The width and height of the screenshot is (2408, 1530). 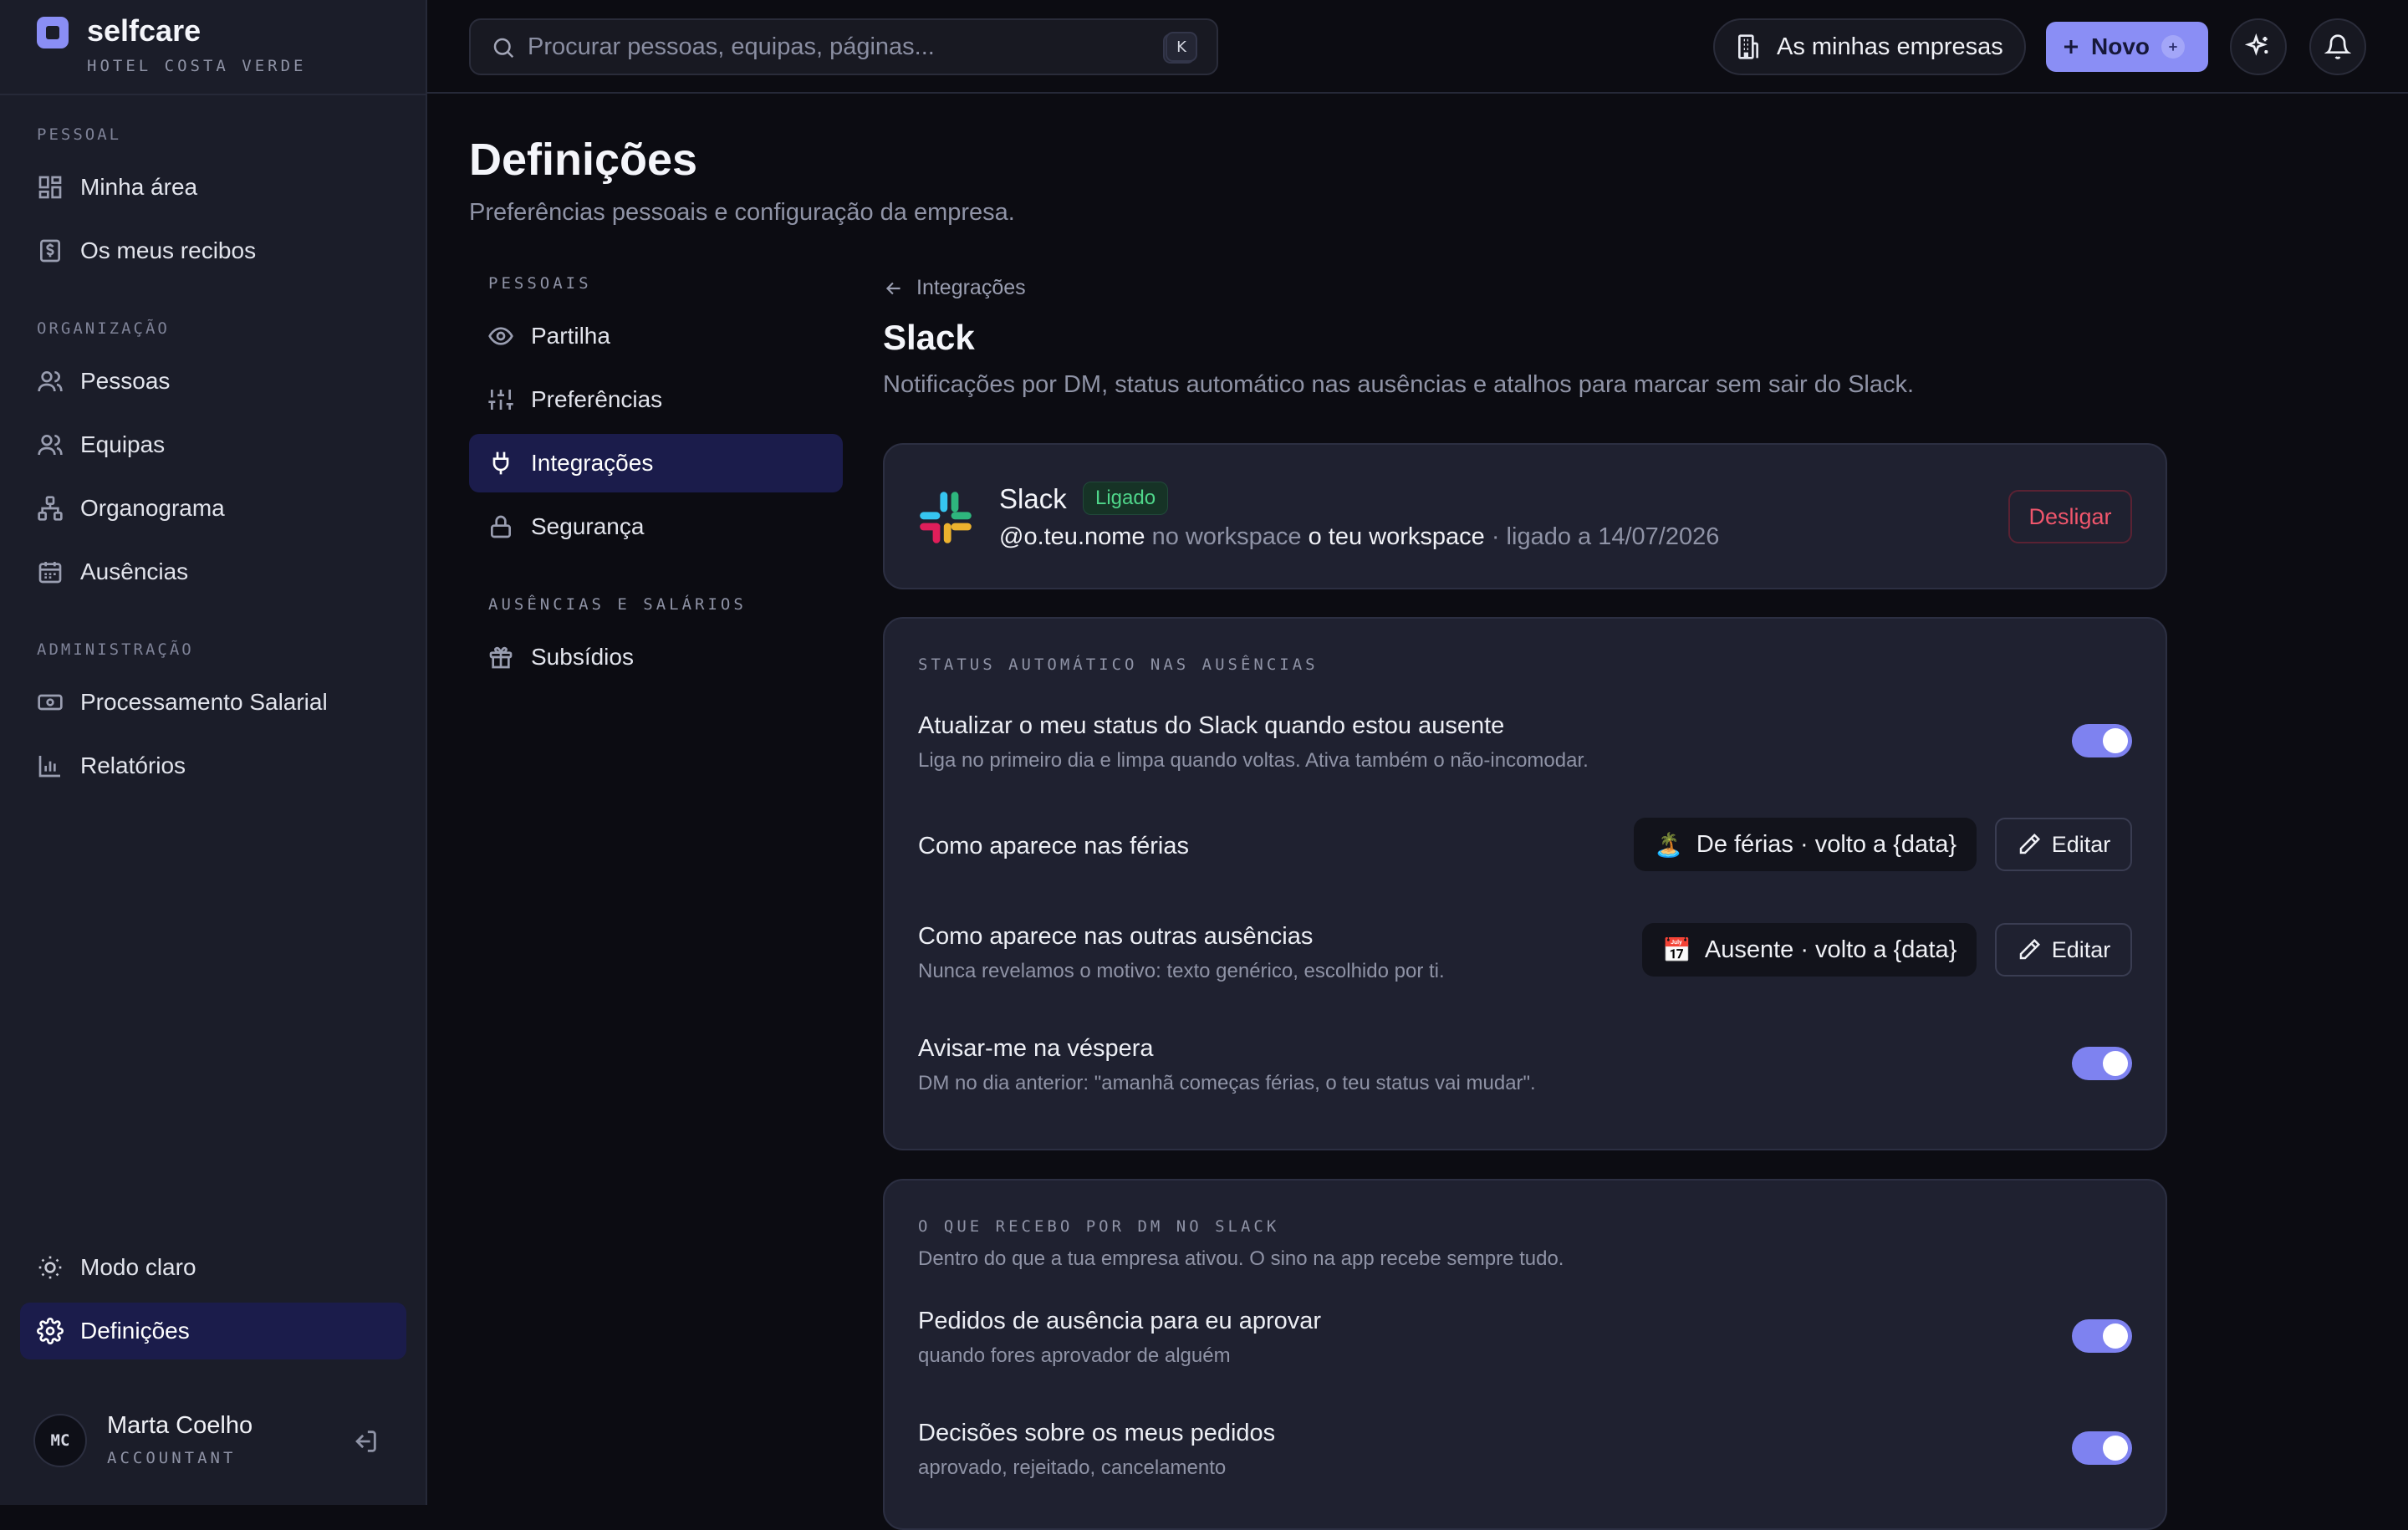 What do you see at coordinates (50, 187) in the screenshot?
I see `dashboard-grid-icon` at bounding box center [50, 187].